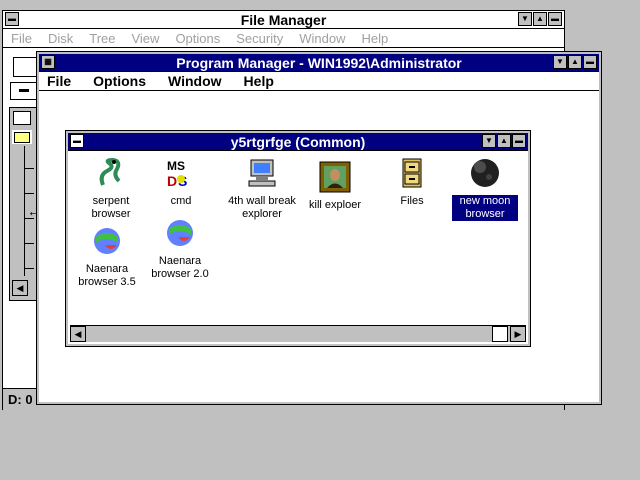 The image size is (640, 480). What do you see at coordinates (22, 137) in the screenshot?
I see `folder-icon` at bounding box center [22, 137].